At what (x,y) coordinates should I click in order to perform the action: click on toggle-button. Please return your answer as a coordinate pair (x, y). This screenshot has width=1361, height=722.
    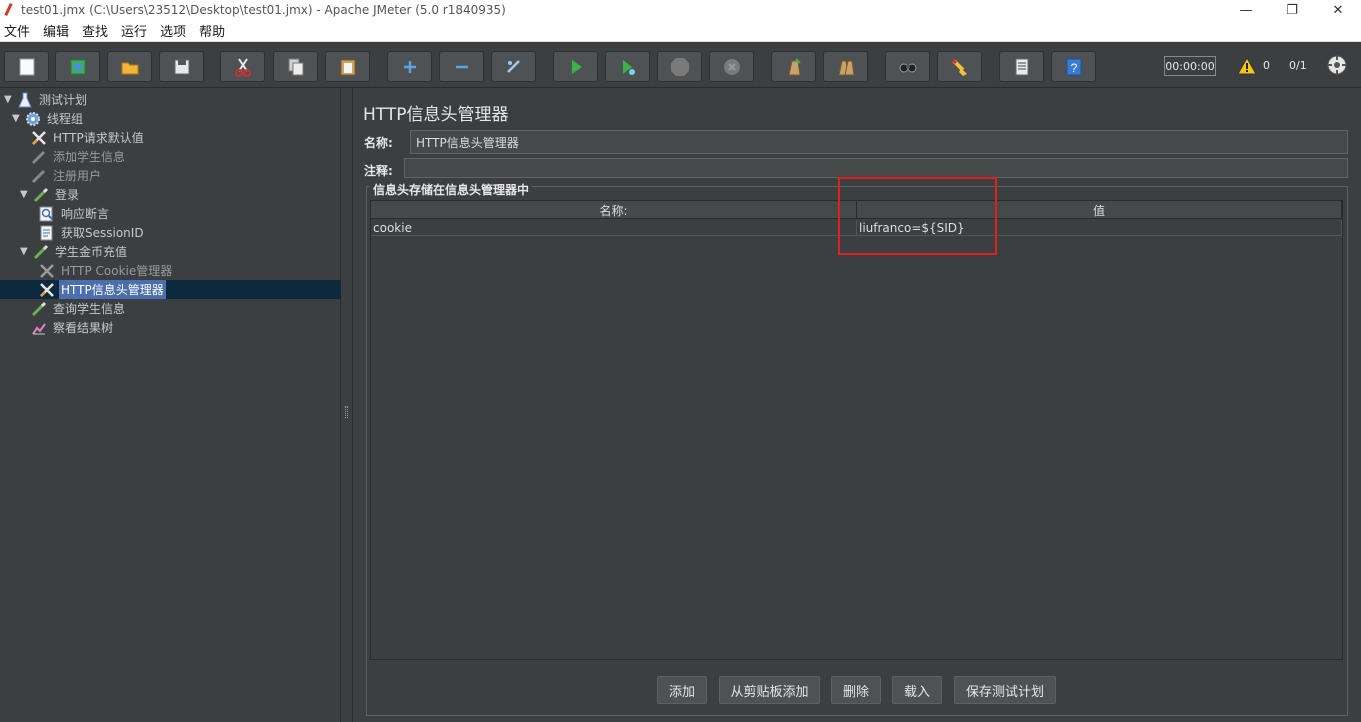
    Looking at the image, I should click on (513, 66).